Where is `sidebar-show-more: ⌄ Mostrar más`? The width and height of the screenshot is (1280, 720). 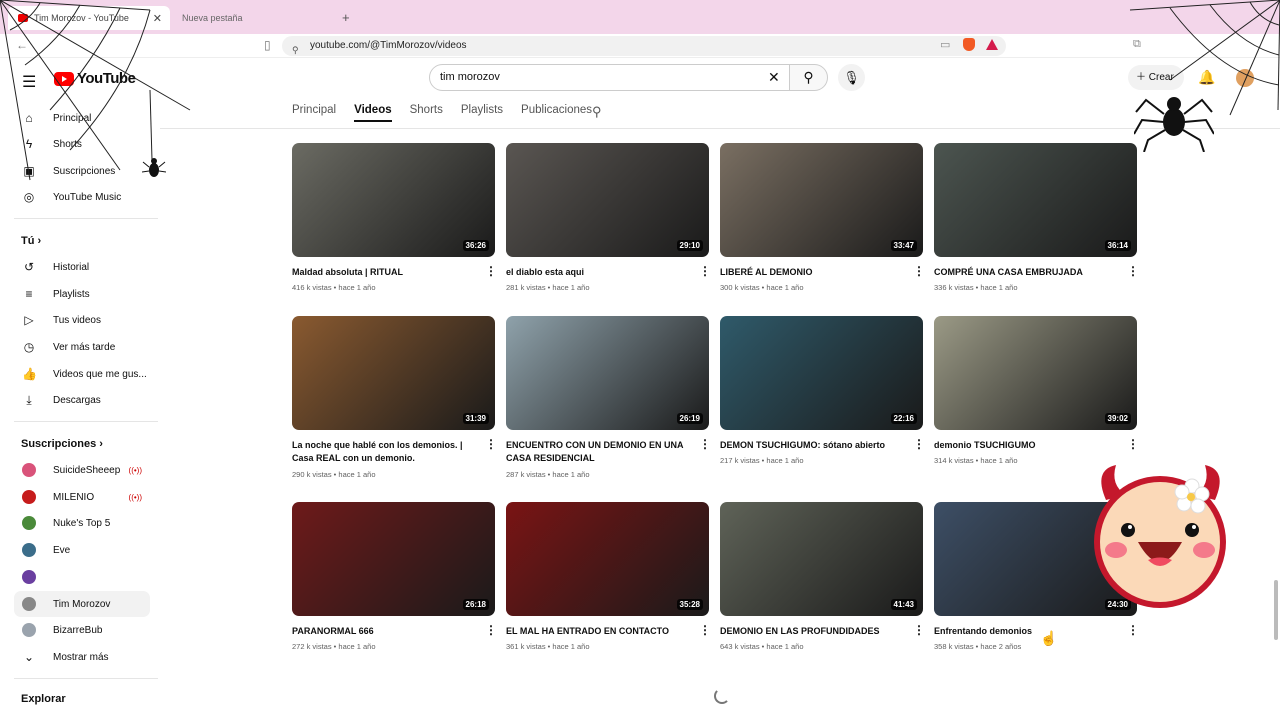 sidebar-show-more: ⌄ Mostrar más is located at coordinates (82, 657).